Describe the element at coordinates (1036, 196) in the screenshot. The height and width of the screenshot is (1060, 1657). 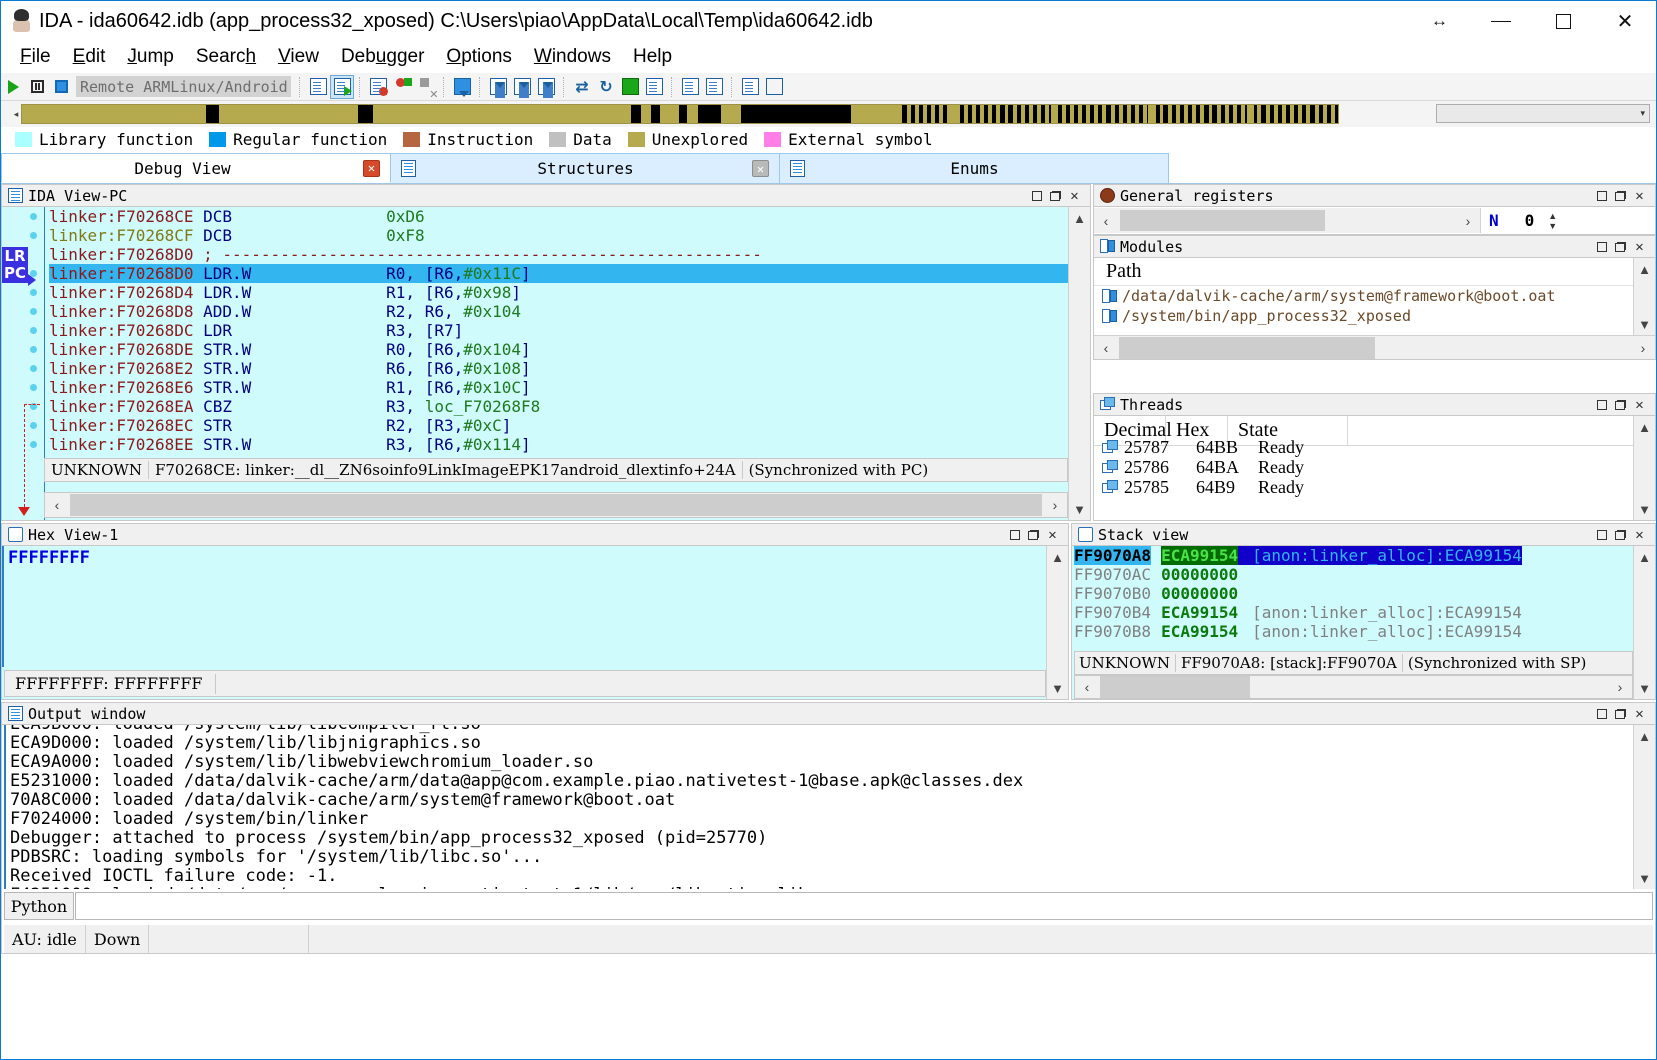
I see `ida-view-maximize-button` at that location.